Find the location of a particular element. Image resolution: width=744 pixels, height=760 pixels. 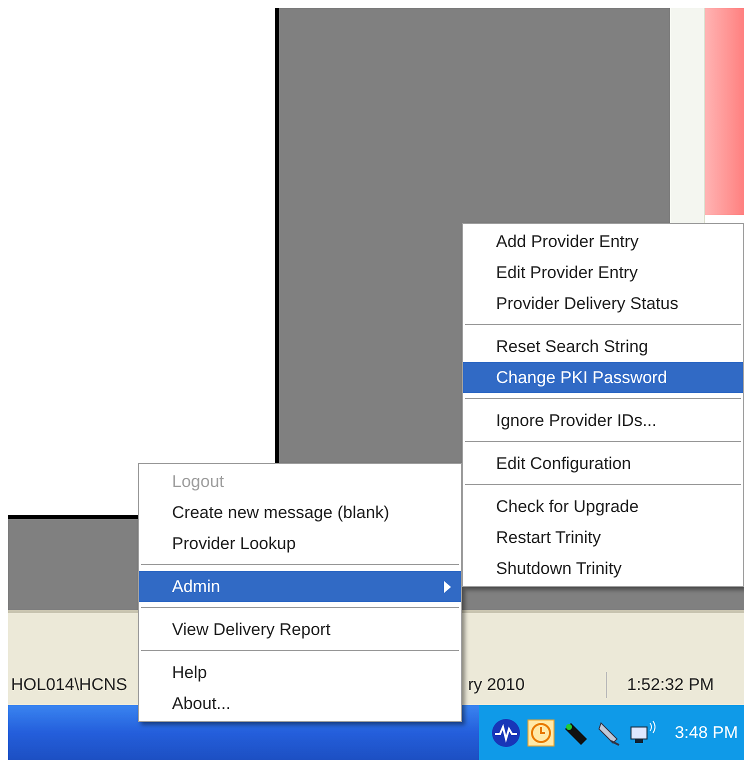

menu-item: Edit Configuration is located at coordinates (603, 463).